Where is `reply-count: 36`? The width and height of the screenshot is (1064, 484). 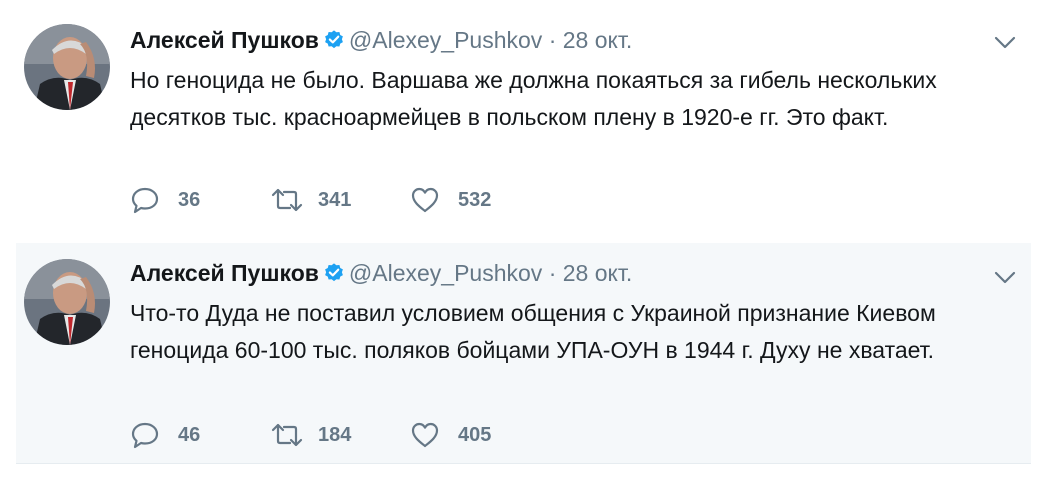
reply-count: 36 is located at coordinates (189, 199).